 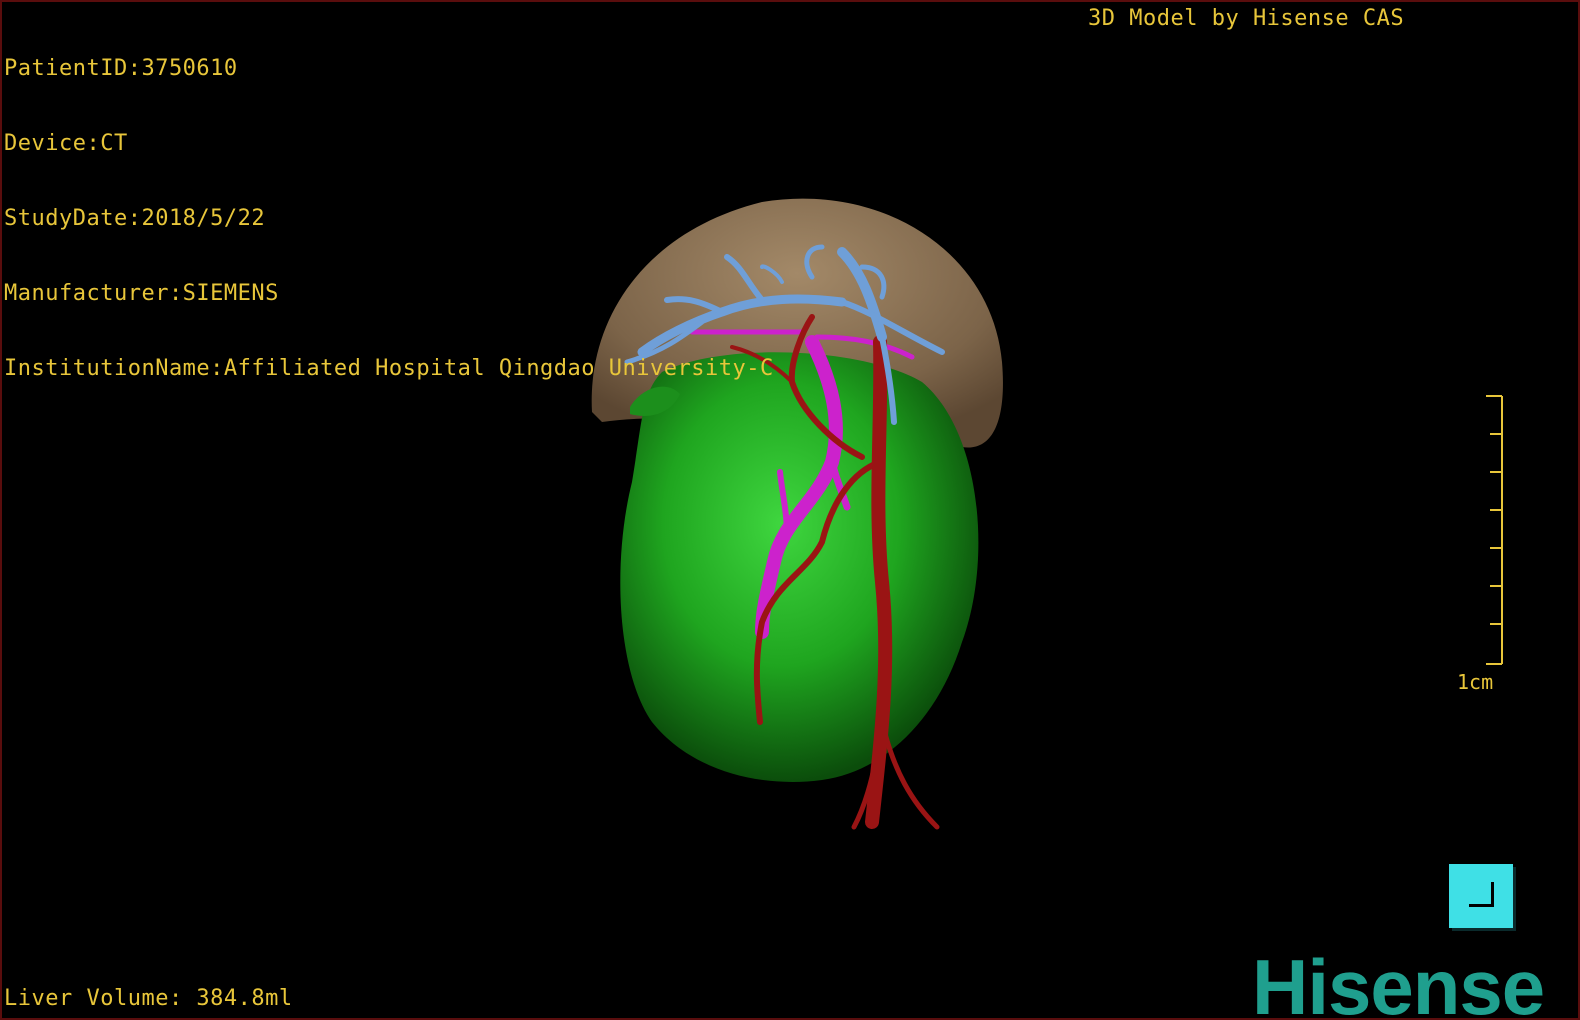 I want to click on liver-volume-readout: Liver Volume: 384.8ml, so click(x=148, y=998).